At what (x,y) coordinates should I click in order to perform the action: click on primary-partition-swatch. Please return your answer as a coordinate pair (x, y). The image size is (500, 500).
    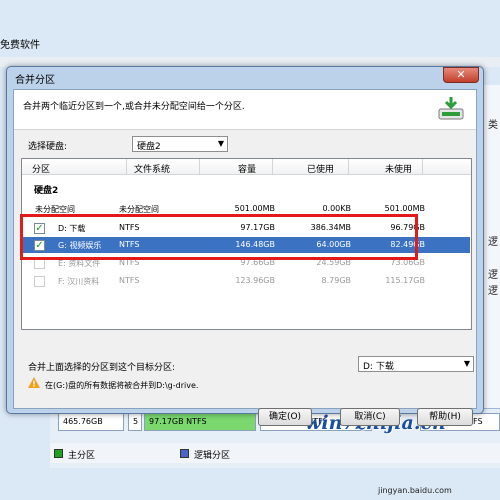
    Looking at the image, I should click on (58, 453).